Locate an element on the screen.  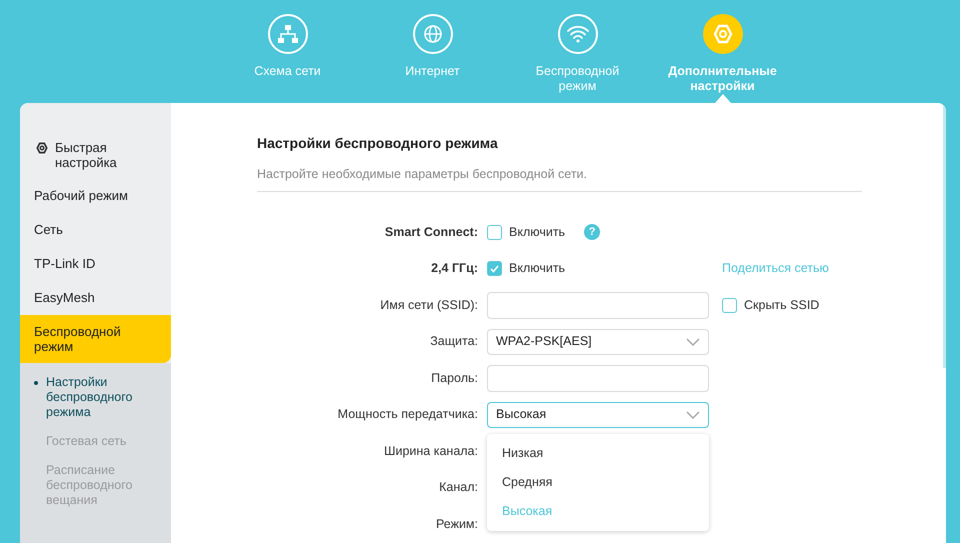
field-label: Защита: is located at coordinates (454, 341).